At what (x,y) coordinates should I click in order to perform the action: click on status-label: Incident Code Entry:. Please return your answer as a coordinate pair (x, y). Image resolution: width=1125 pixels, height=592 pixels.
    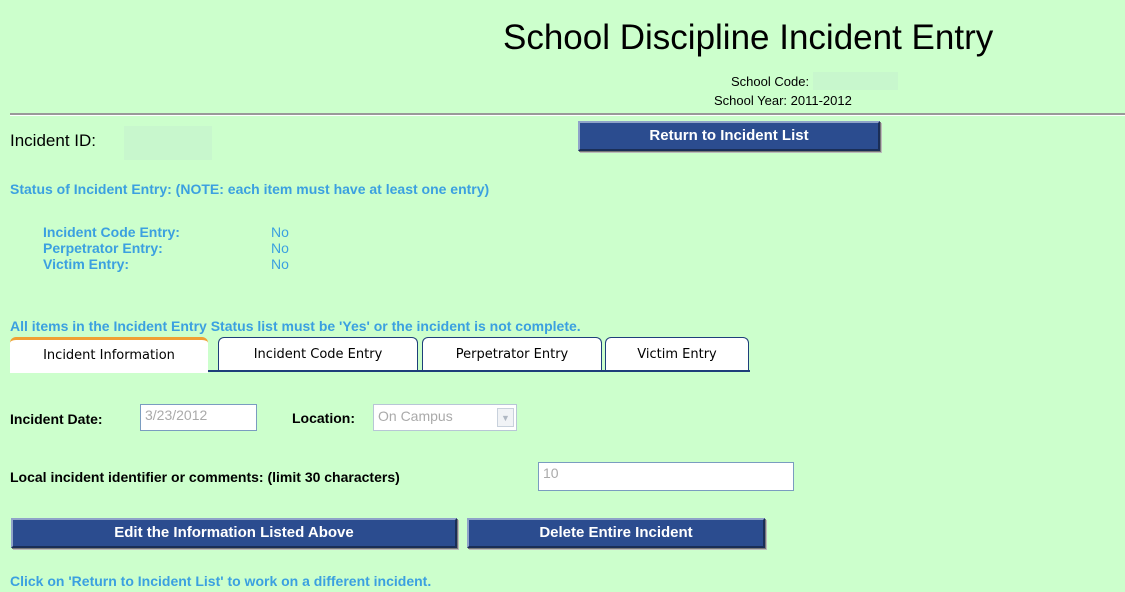
    Looking at the image, I should click on (111, 232).